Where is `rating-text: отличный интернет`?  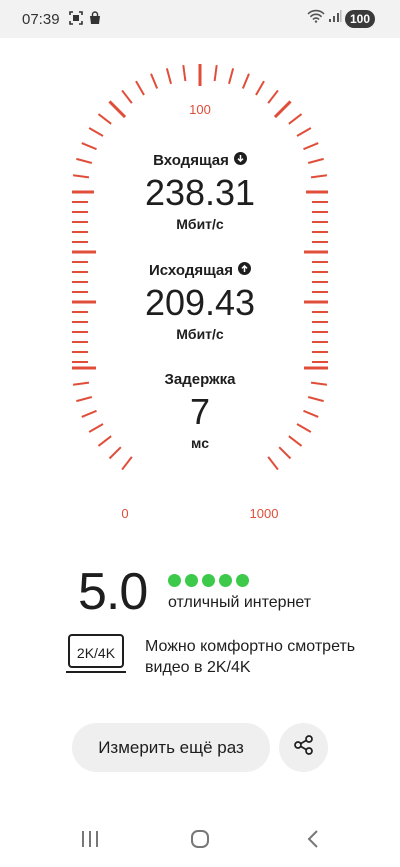 rating-text: отличный интернет is located at coordinates (240, 602).